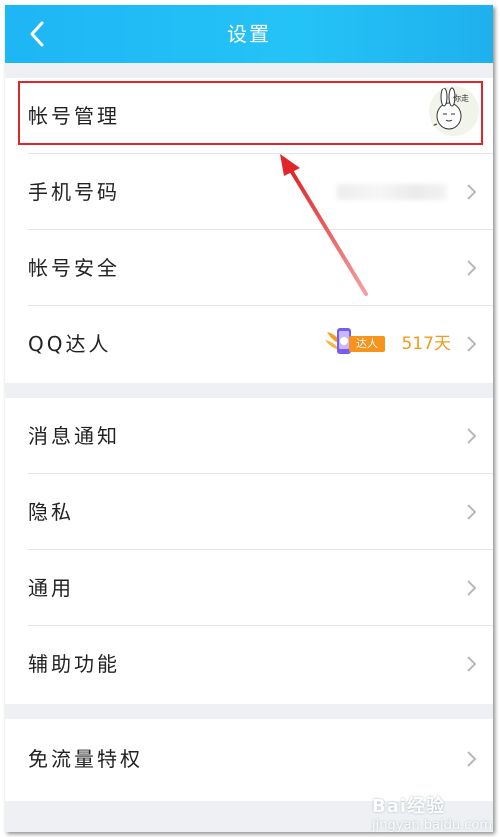 This screenshot has height=837, width=500. What do you see at coordinates (74, 116) in the screenshot?
I see `settings-item-label: 帐号管理` at bounding box center [74, 116].